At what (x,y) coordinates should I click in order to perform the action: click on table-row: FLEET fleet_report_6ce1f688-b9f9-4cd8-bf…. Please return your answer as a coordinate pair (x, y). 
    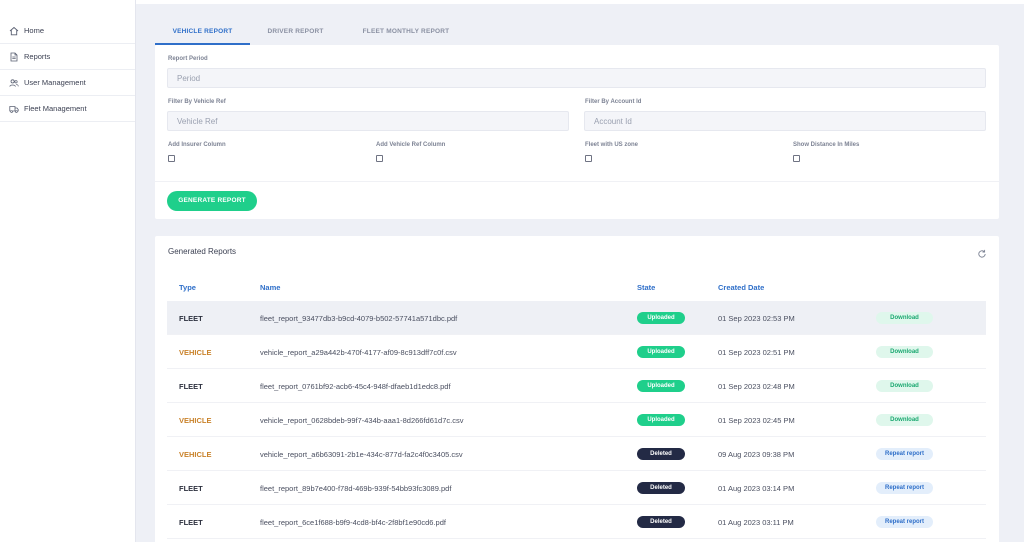
    Looking at the image, I should click on (576, 522).